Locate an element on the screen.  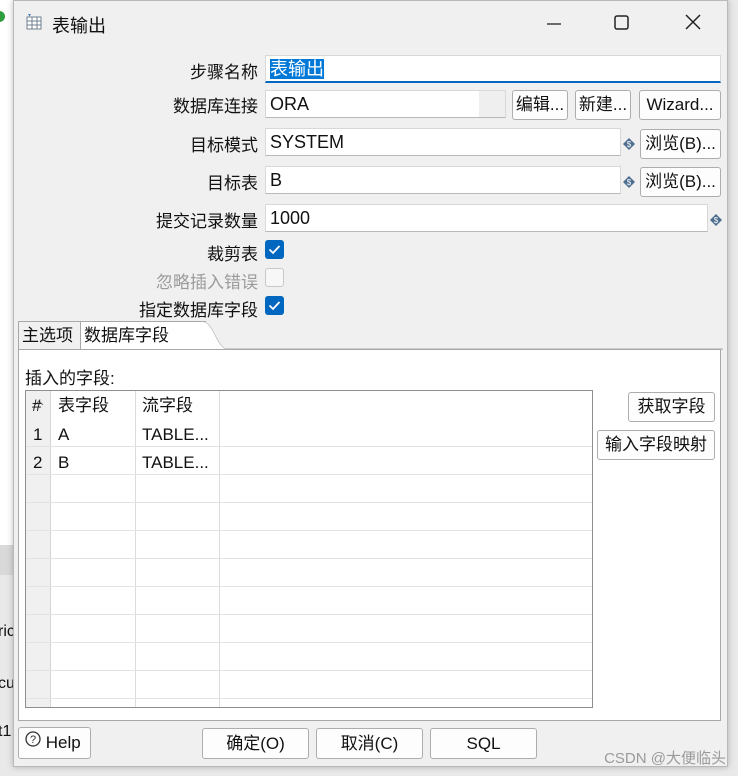
tab-main-options: 主选项 is located at coordinates (49, 335).